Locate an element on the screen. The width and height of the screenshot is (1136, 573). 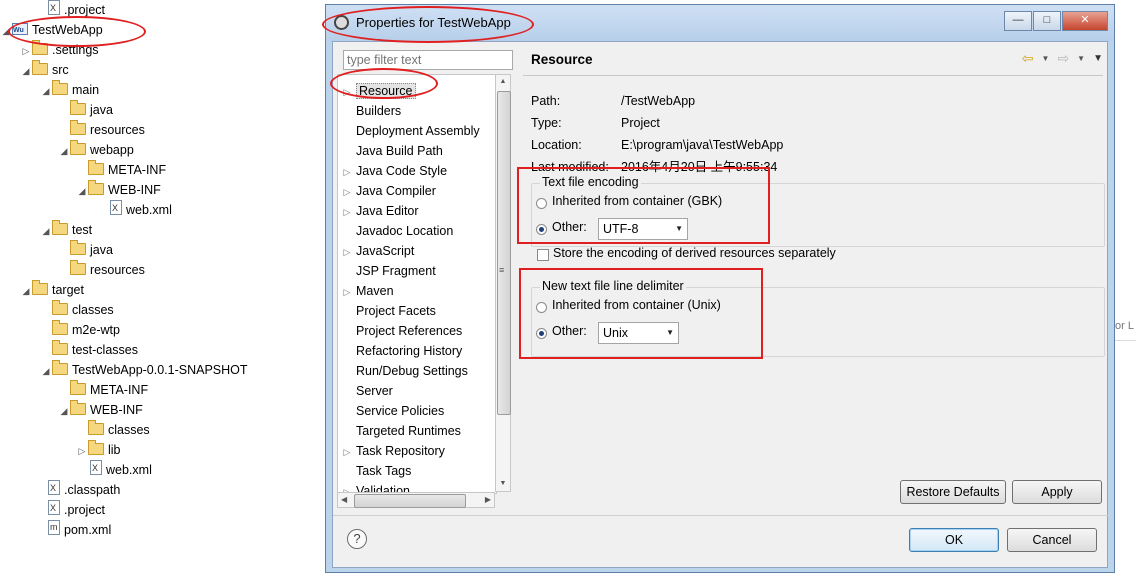
tree-item: m2e-wtp is located at coordinates (80, 330).